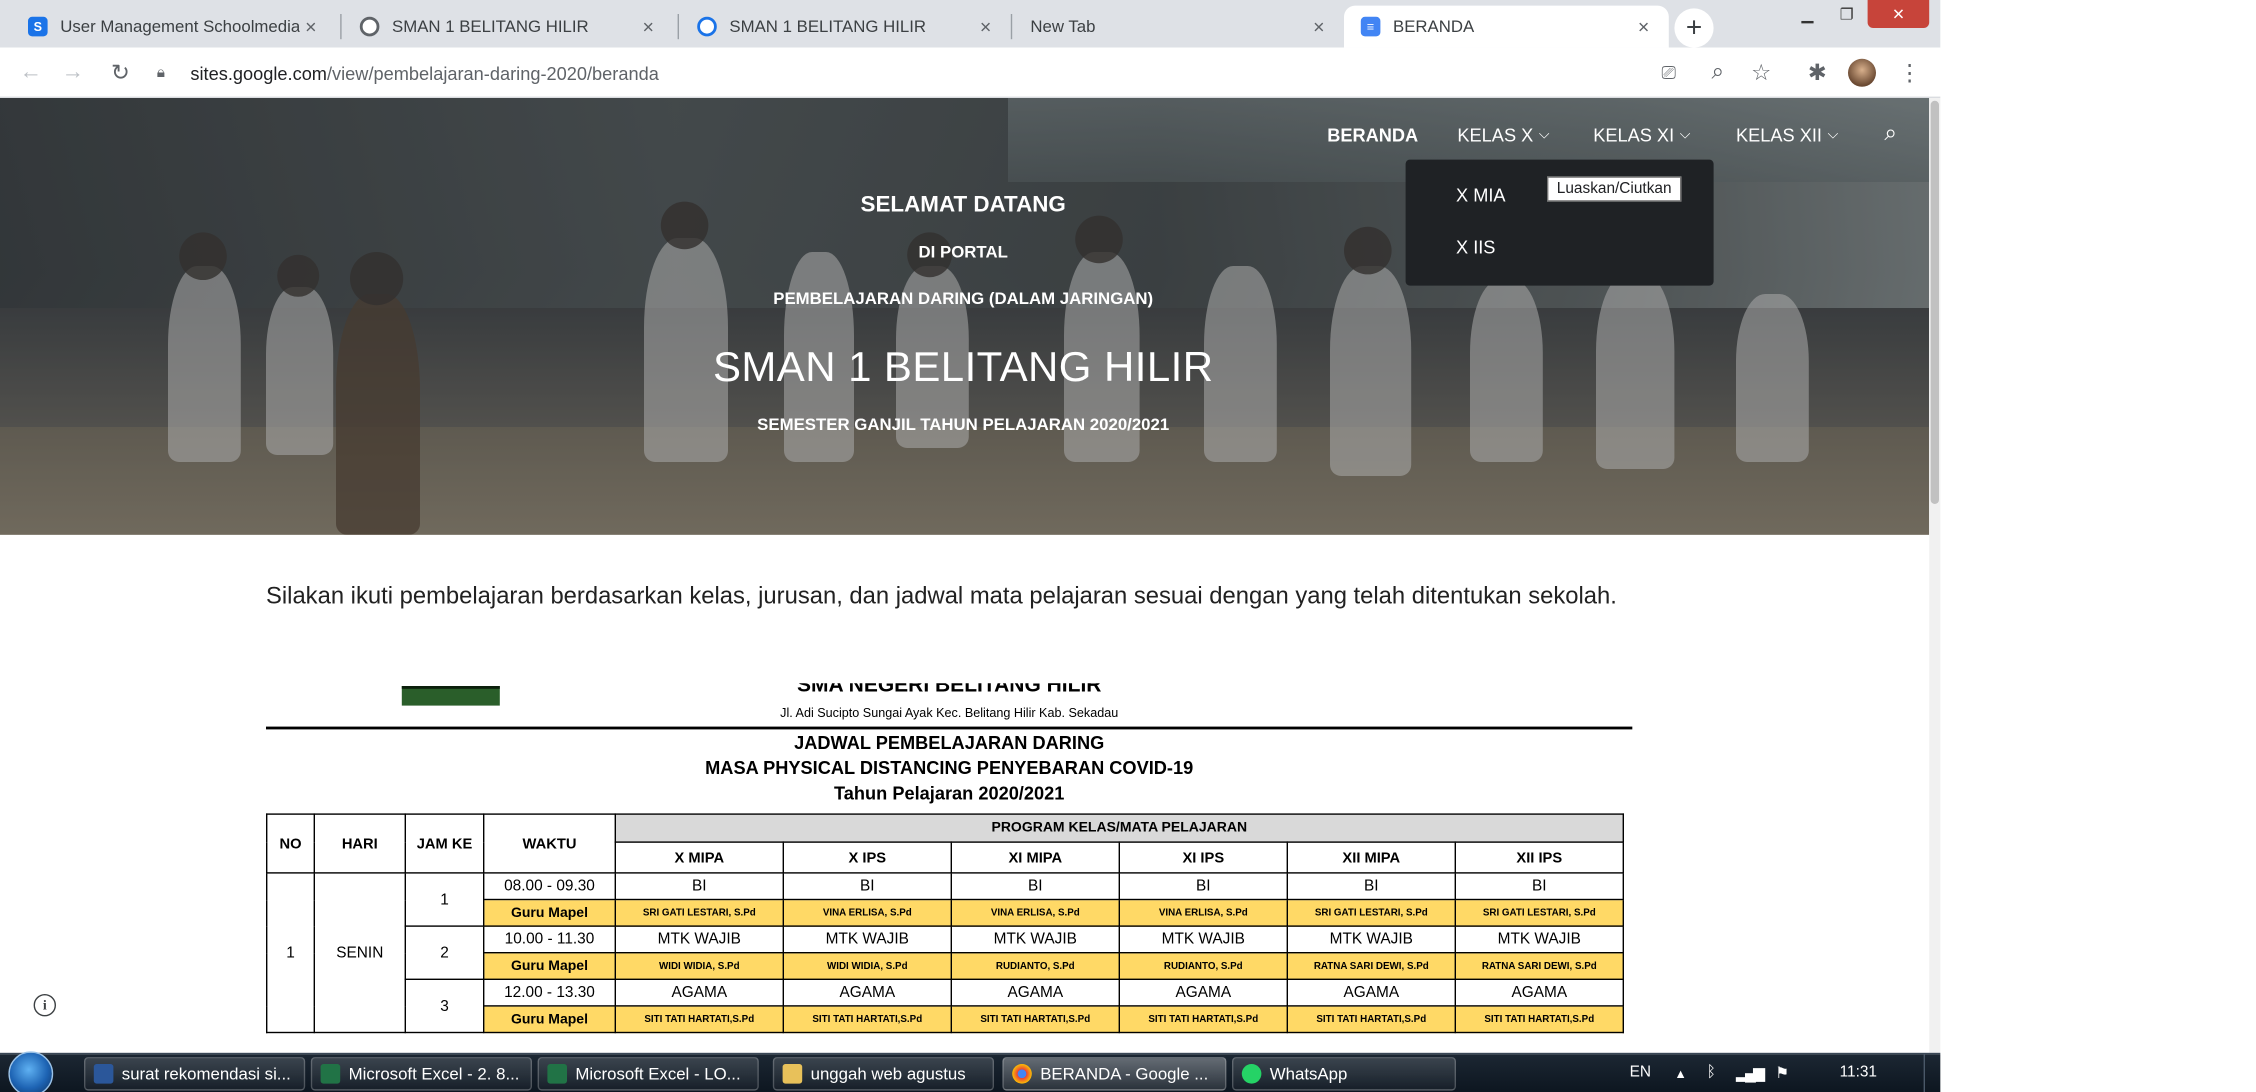 This screenshot has width=2256, height=1092. What do you see at coordinates (290, 843) in the screenshot?
I see `header-no: NO` at bounding box center [290, 843].